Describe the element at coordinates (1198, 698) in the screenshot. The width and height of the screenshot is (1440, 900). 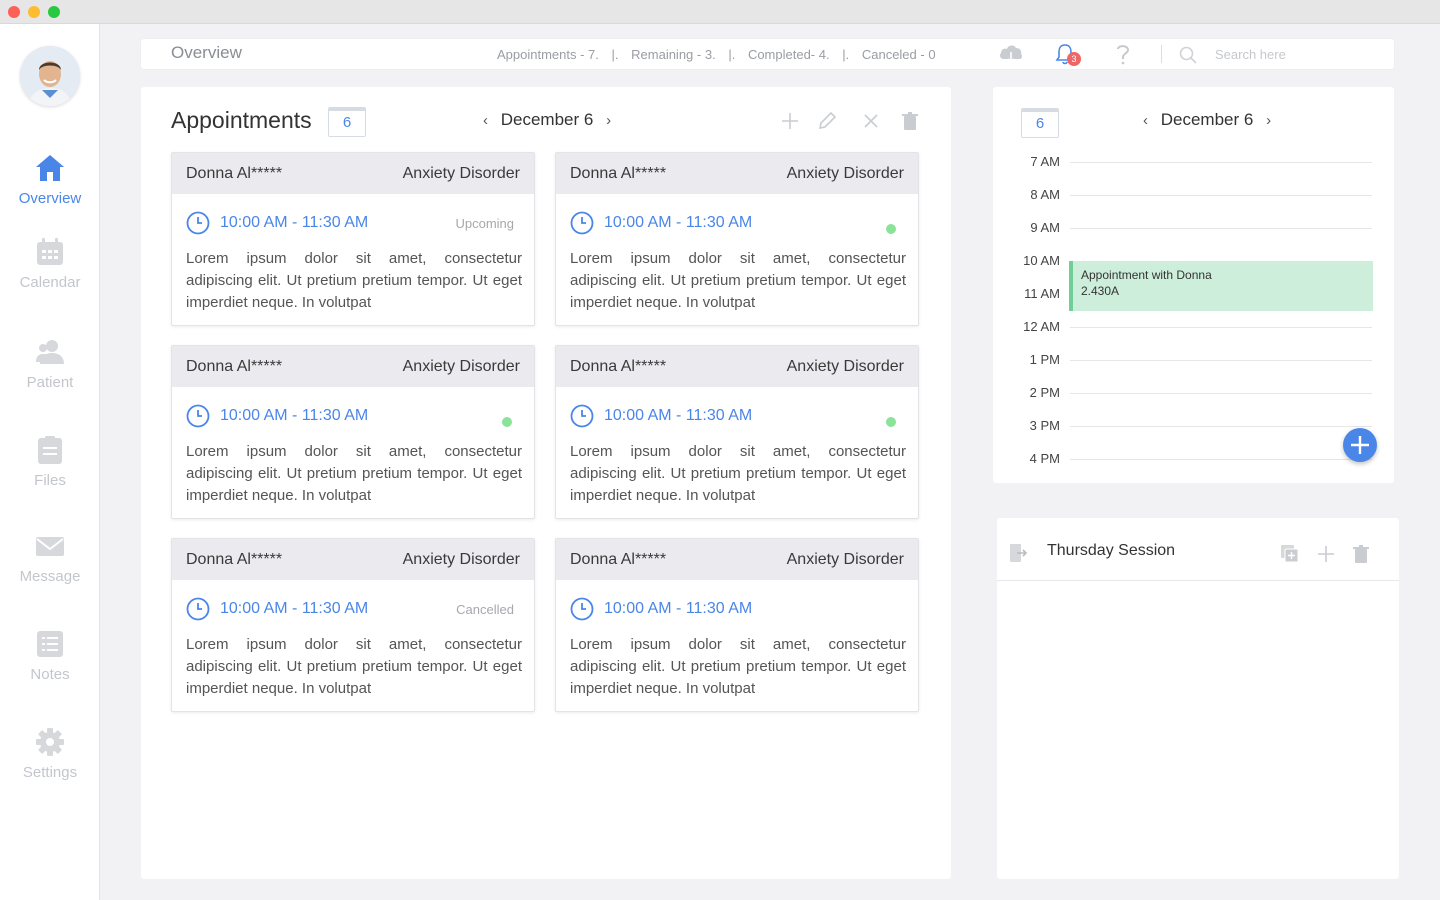
I see `session-panel: Thursday Session` at that location.